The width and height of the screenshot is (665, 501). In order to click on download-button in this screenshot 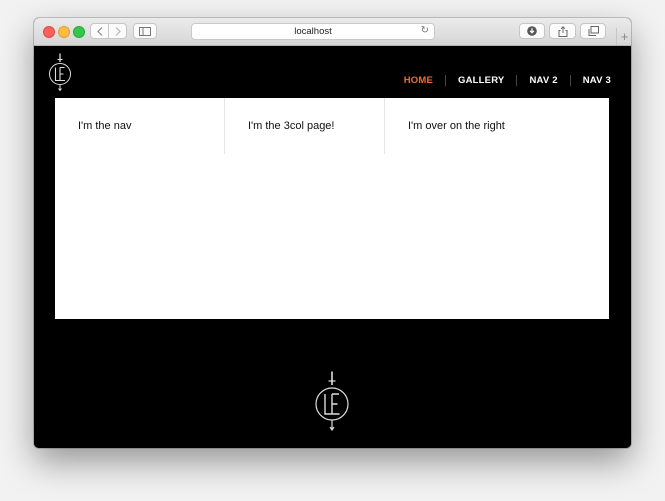, I will do `click(532, 31)`.